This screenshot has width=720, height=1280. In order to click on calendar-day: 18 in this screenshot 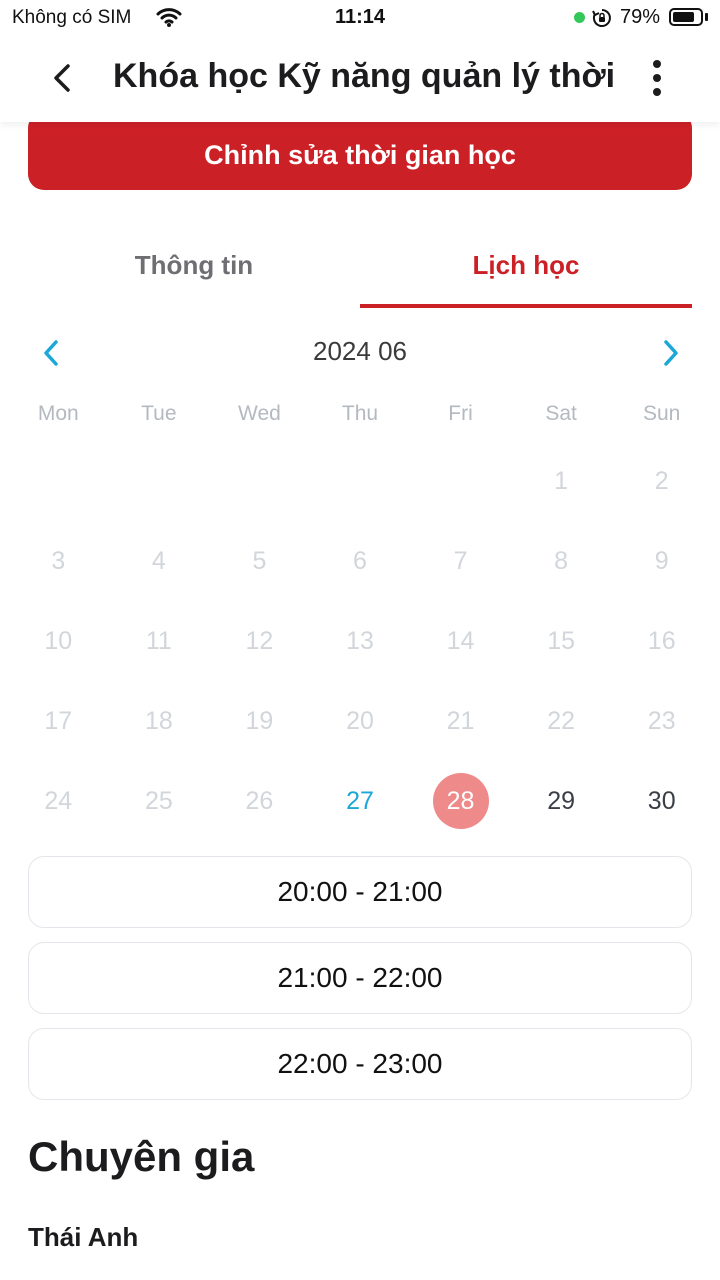, I will do `click(159, 721)`.